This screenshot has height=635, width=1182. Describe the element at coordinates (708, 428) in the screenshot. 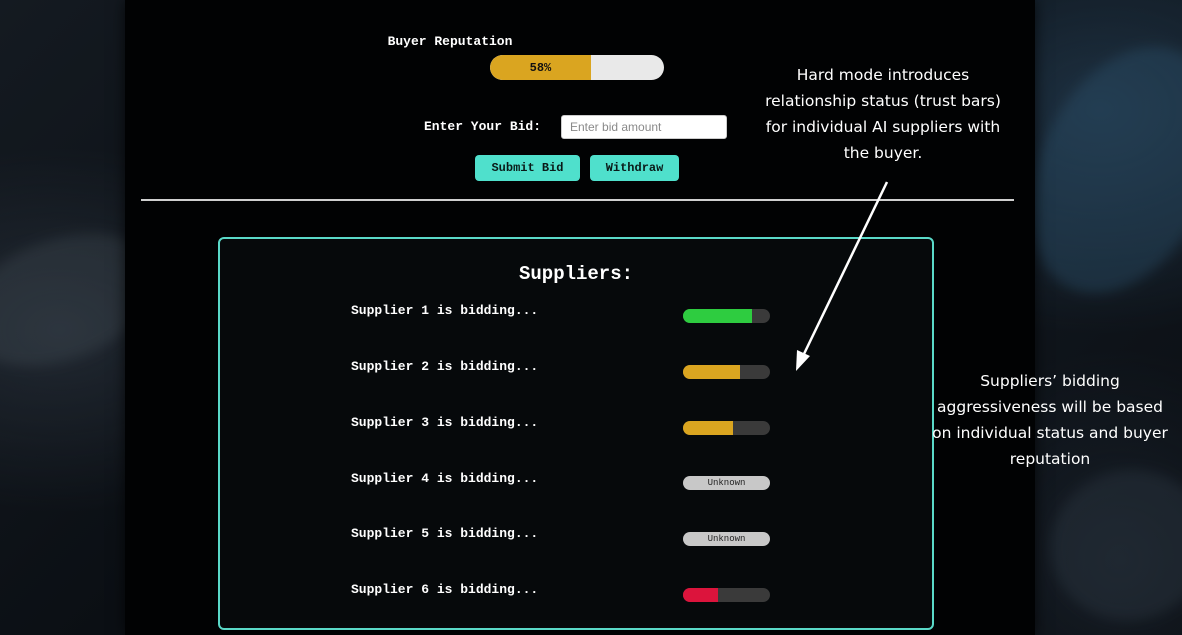

I see `supplier-3-trust-fill` at that location.